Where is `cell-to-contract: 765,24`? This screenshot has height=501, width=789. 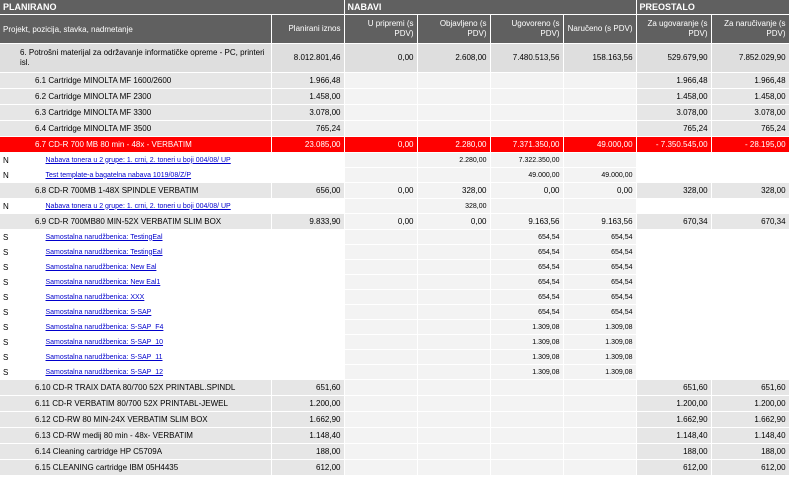 cell-to-contract: 765,24 is located at coordinates (674, 128).